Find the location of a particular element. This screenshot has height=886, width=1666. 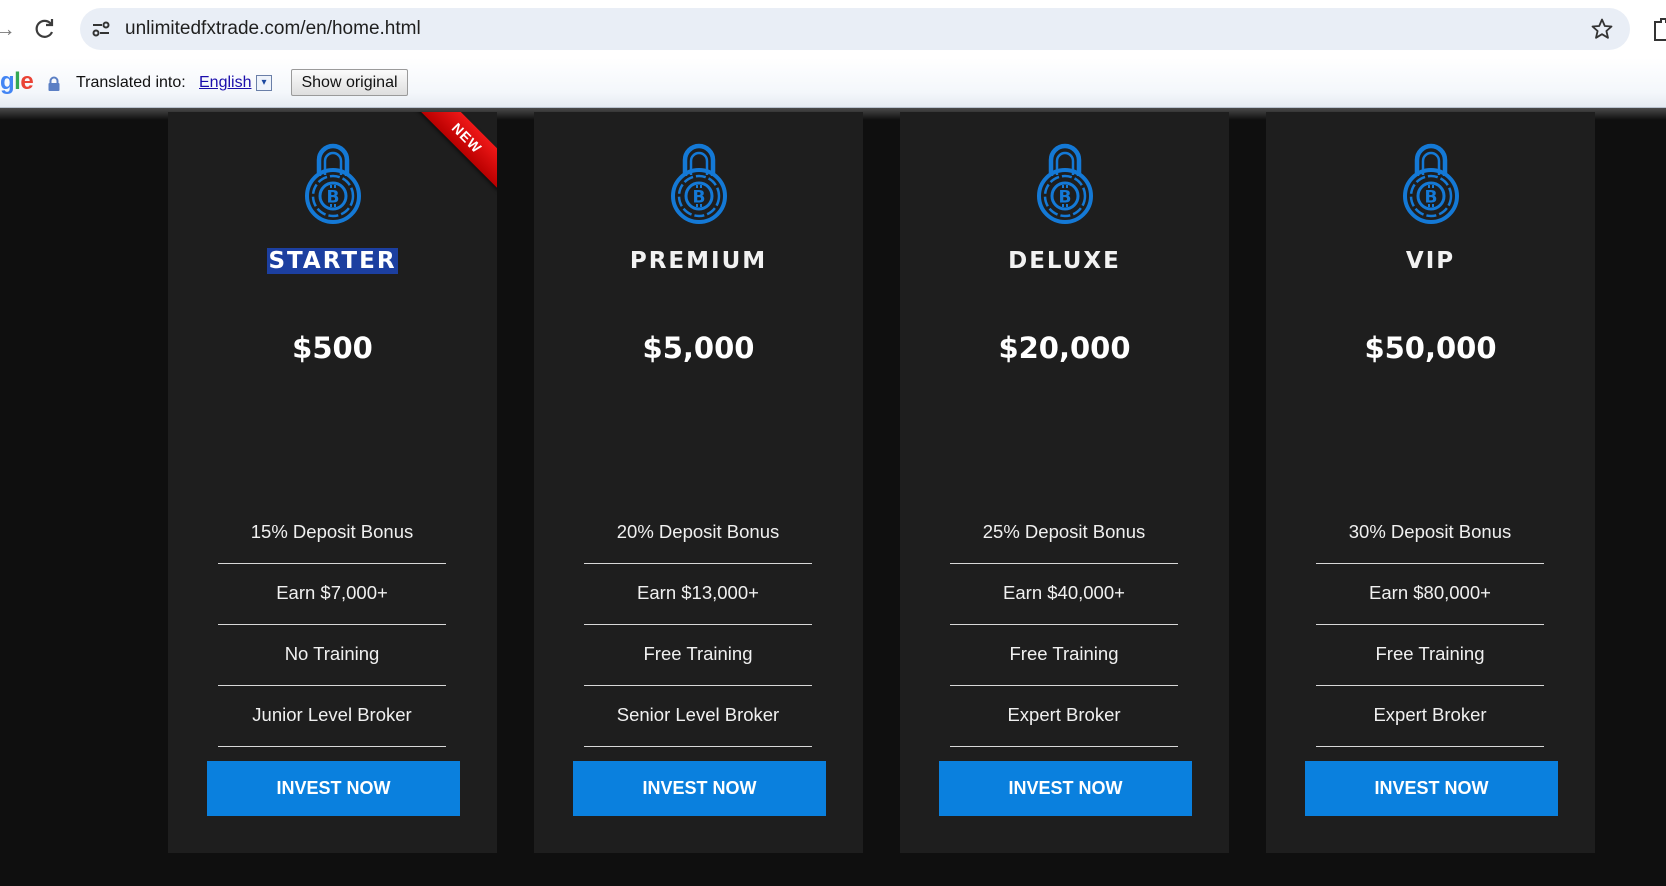

feature-item: 20% Deposit Bonus is located at coordinates (698, 533).